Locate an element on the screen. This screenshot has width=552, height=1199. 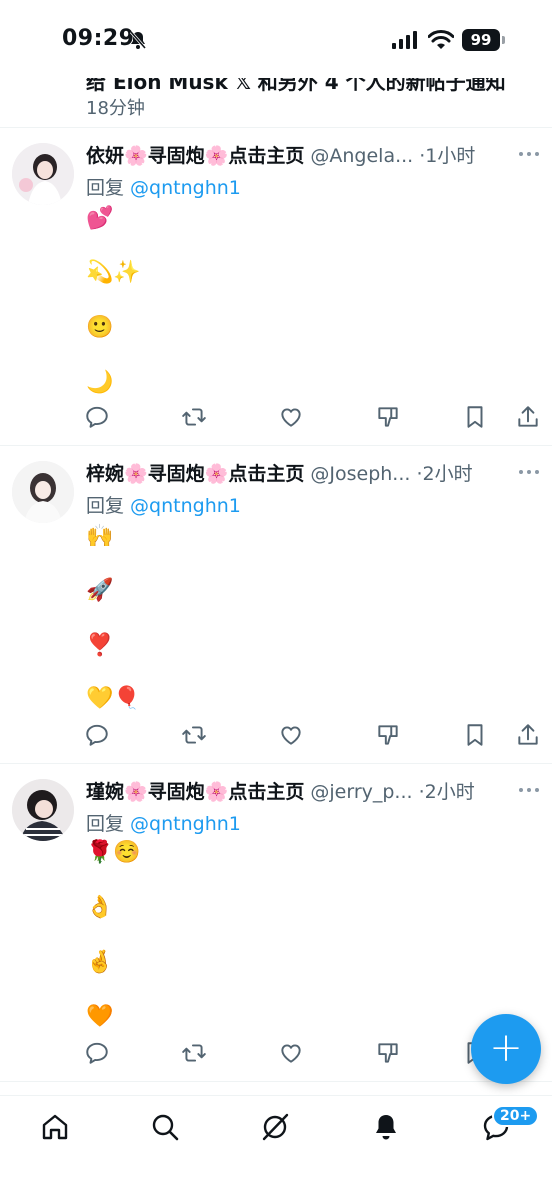
notification-time: 18分钟 is located at coordinates (115, 108).